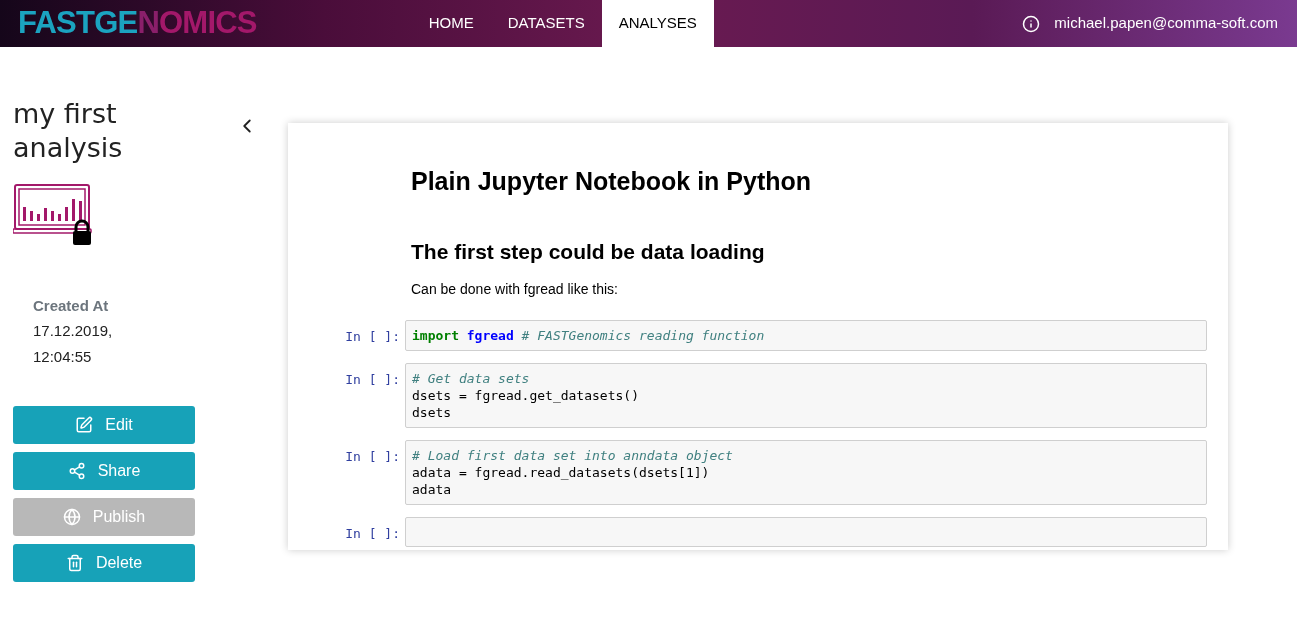 Image resolution: width=1297 pixels, height=636 pixels. I want to click on code-line: dsets = fgread.get_datasets(), so click(525, 395).